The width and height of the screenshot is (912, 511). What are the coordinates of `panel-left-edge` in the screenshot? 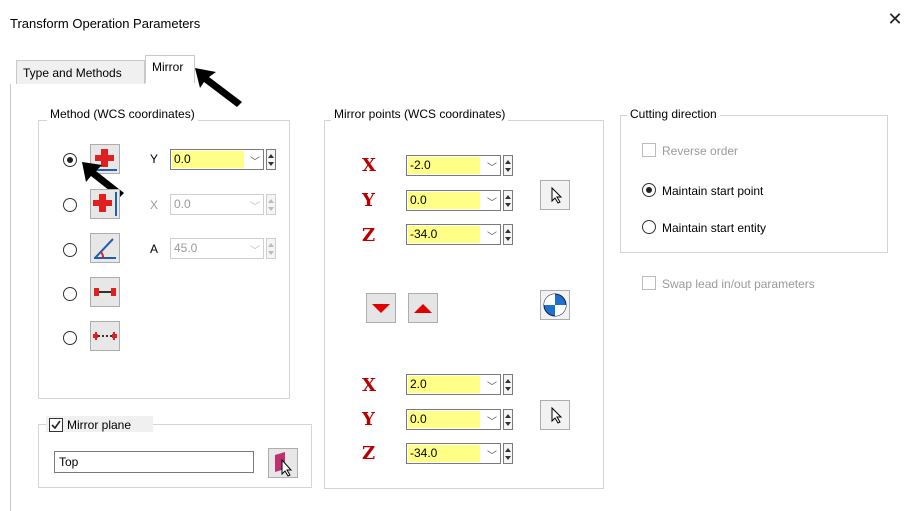 It's located at (10, 297).